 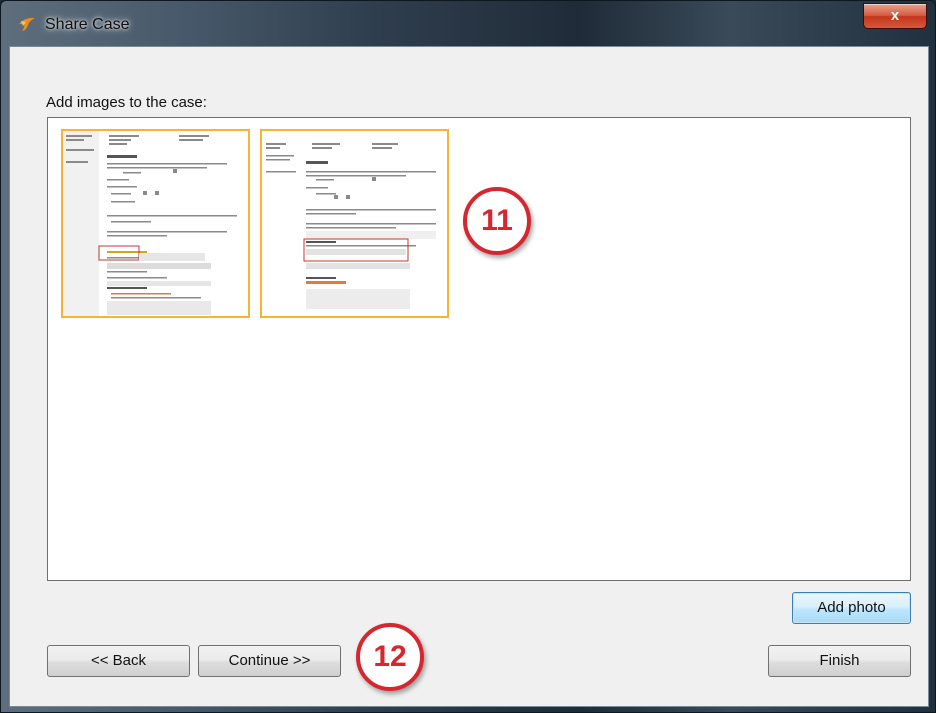 I want to click on finish-button: Finish, so click(x=839, y=661).